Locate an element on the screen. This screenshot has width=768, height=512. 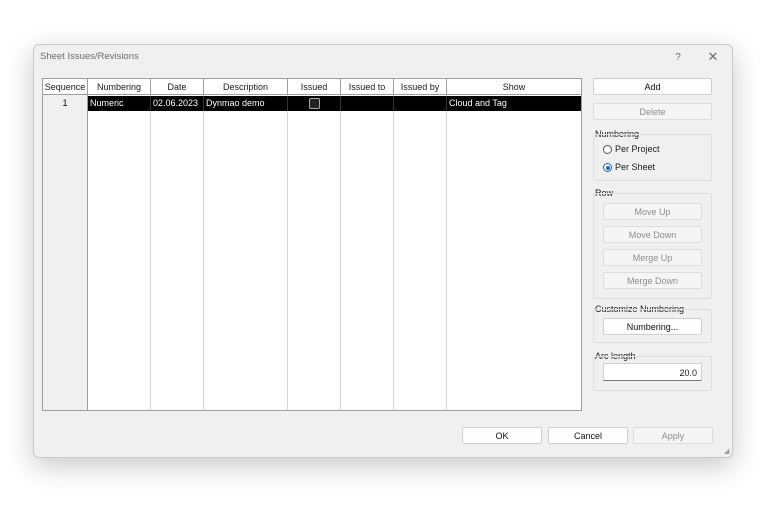
cell-issued-by is located at coordinates (420, 103).